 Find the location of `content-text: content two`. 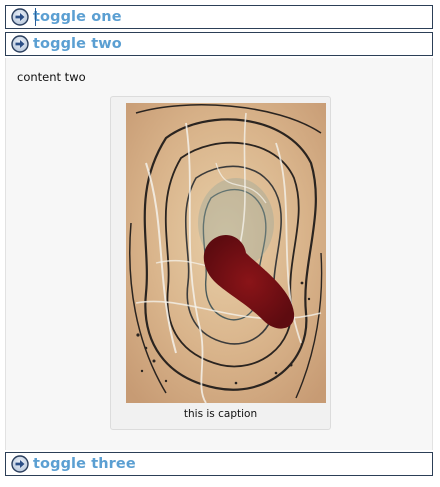

content-text: content two is located at coordinates (51, 77).